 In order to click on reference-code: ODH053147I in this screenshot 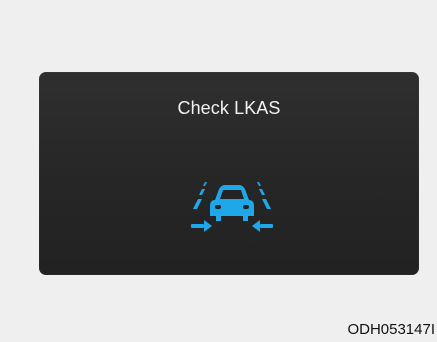, I will do `click(391, 329)`.